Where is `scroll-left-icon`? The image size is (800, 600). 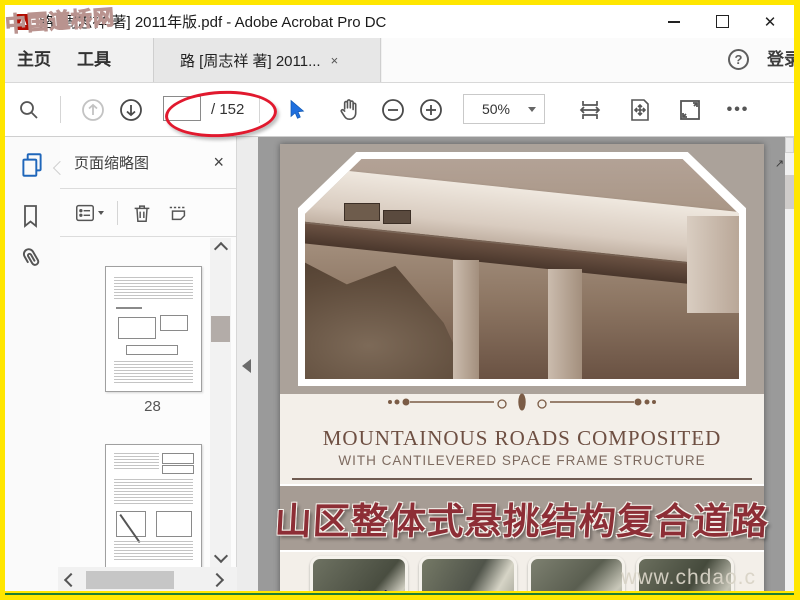 scroll-left-icon is located at coordinates (71, 580).